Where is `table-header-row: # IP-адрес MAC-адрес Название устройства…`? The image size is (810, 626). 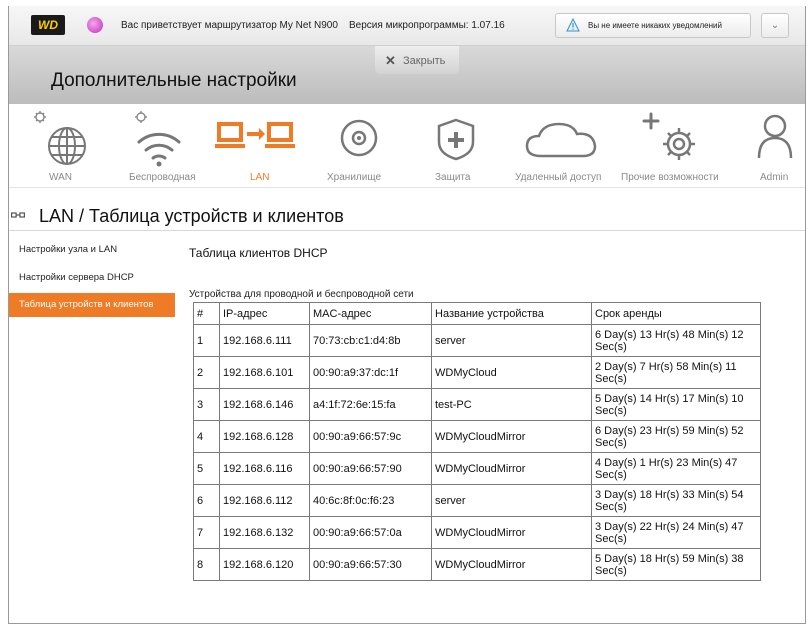 table-header-row: # IP-адрес MAC-адрес Название устройства… is located at coordinates (477, 313).